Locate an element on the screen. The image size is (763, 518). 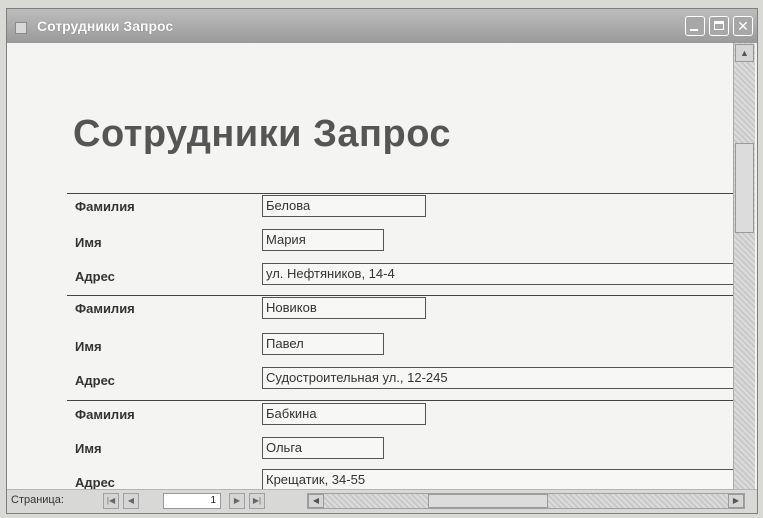
scroll-right-button: ▶ is located at coordinates (736, 501).